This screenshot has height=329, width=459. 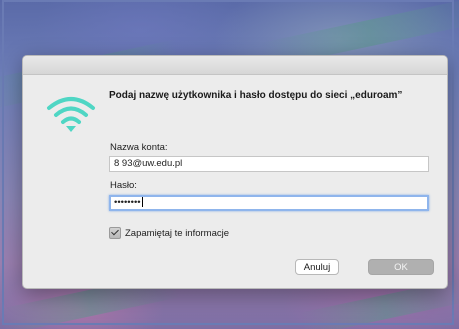 I want to click on password-label: Hasło:, so click(x=123, y=185).